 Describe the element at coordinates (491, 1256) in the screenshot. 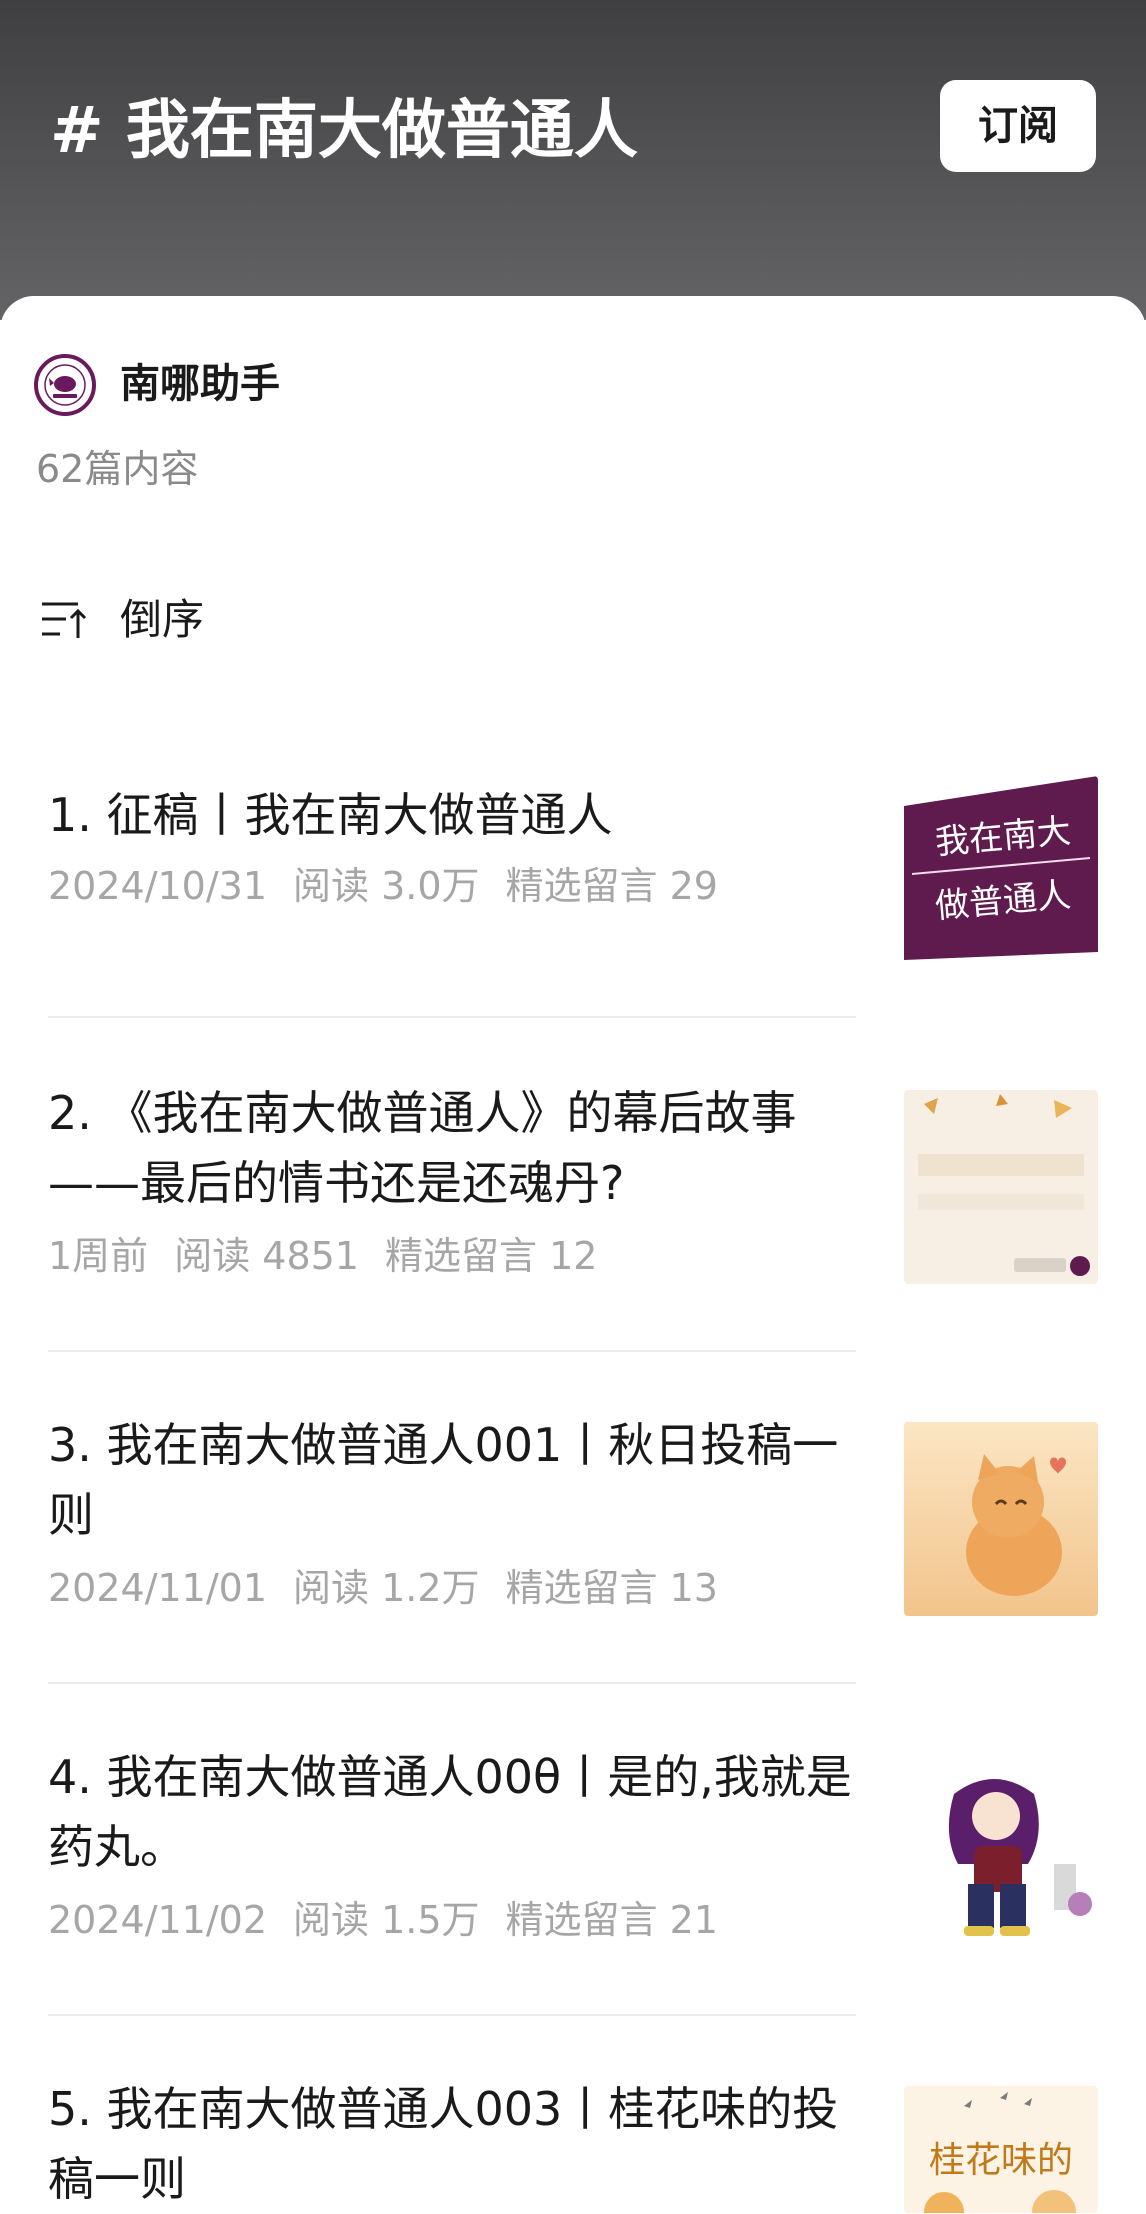

I see `article-comments: 精选留言 12` at that location.